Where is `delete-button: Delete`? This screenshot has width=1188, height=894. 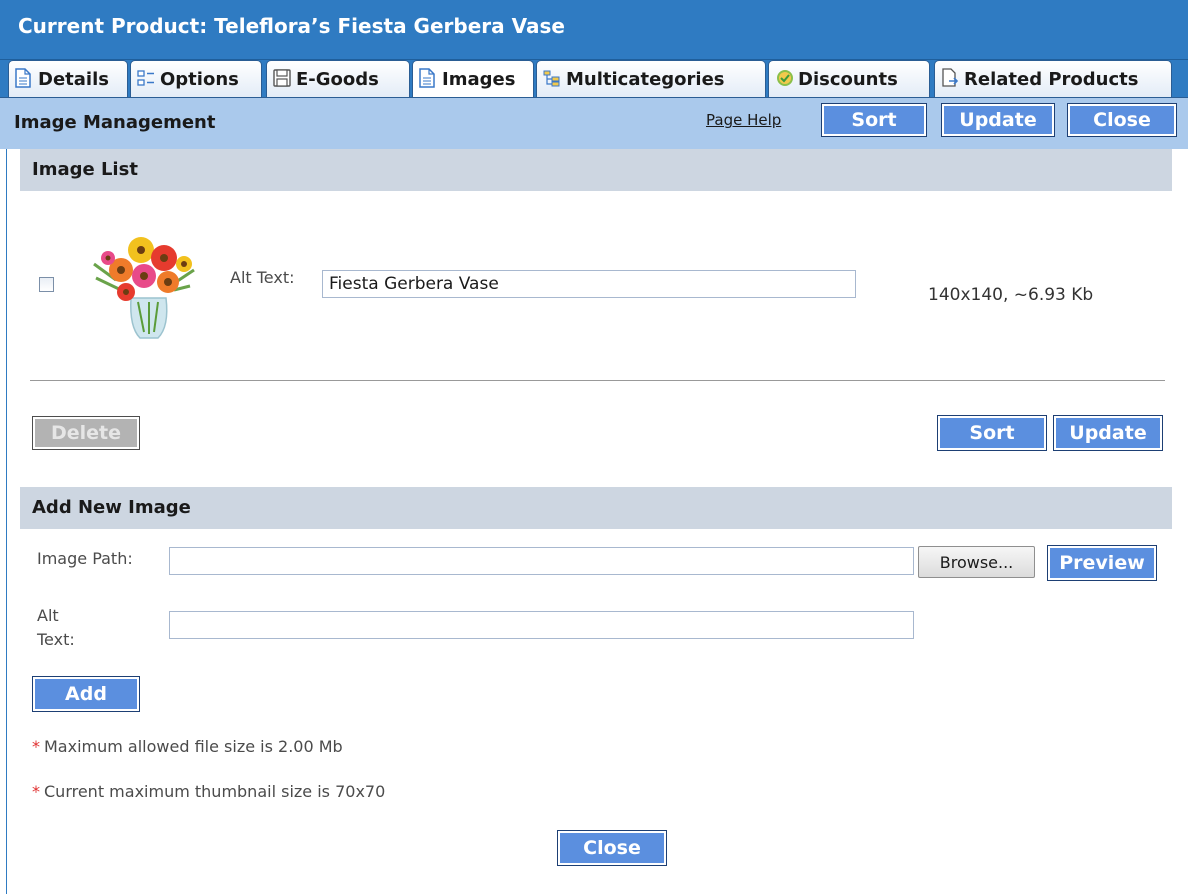
delete-button: Delete is located at coordinates (86, 433).